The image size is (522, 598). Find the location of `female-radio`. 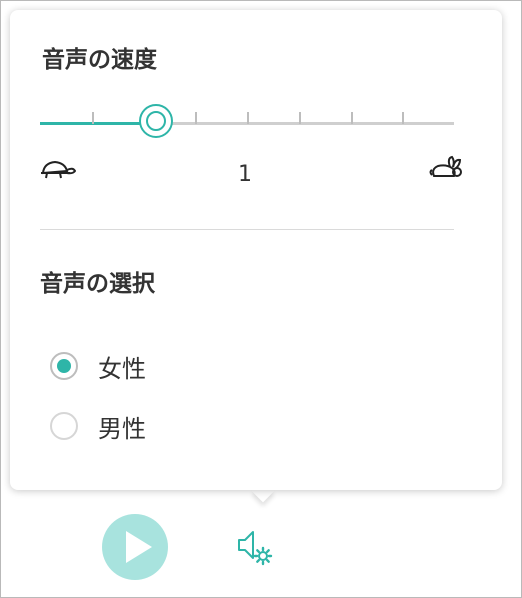

female-radio is located at coordinates (64, 366).